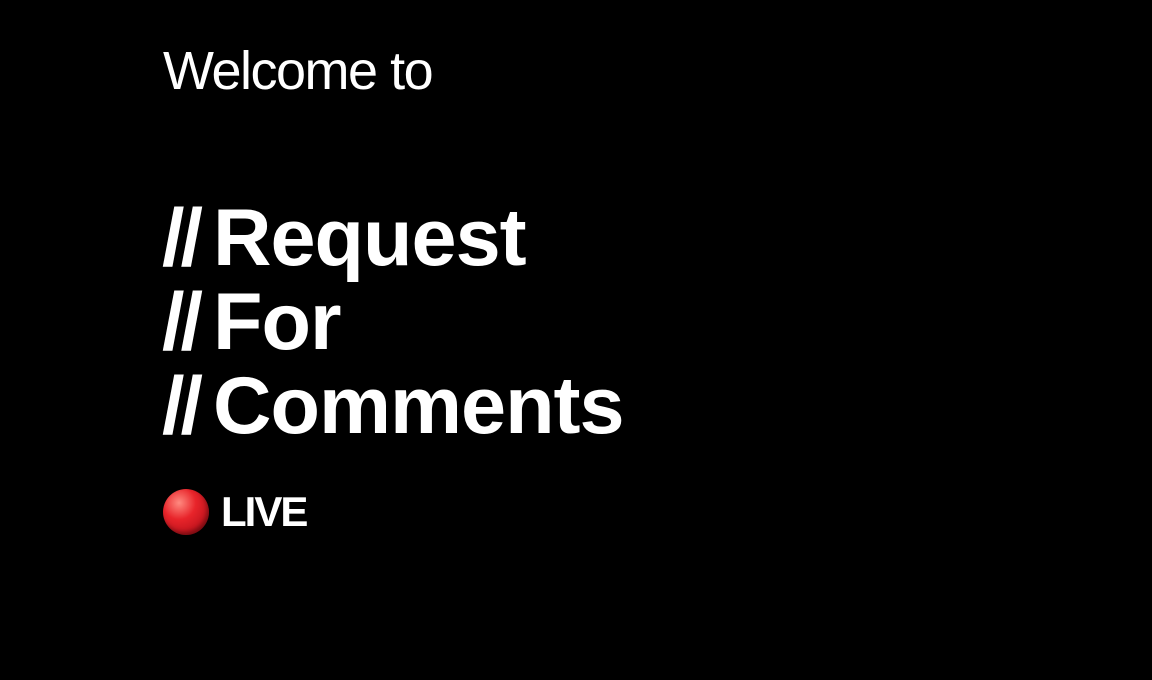 The height and width of the screenshot is (680, 1152). I want to click on live-indicator: LIVE, so click(235, 512).